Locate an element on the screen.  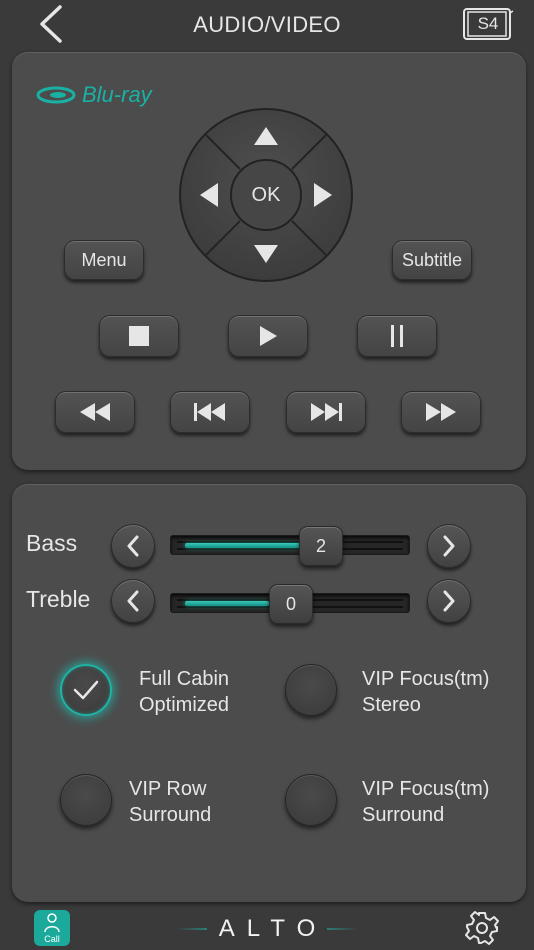
dpad-left-button is located at coordinates (205, 195).